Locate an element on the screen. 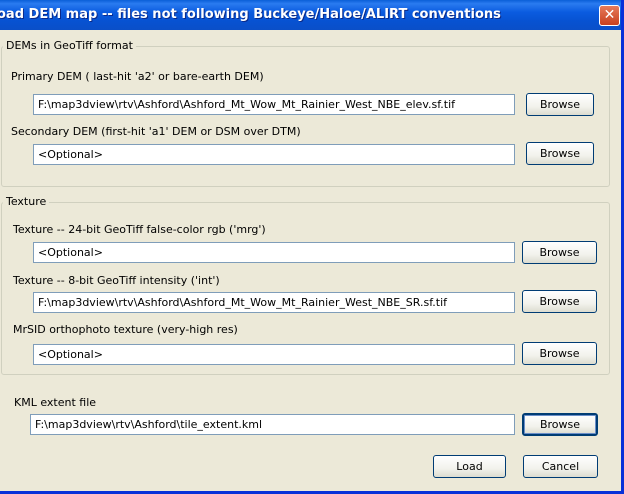 This screenshot has width=624, height=494. kml-input: F:\map3dview\rtv\Ashford\tile_extent.kml is located at coordinates (272, 424).